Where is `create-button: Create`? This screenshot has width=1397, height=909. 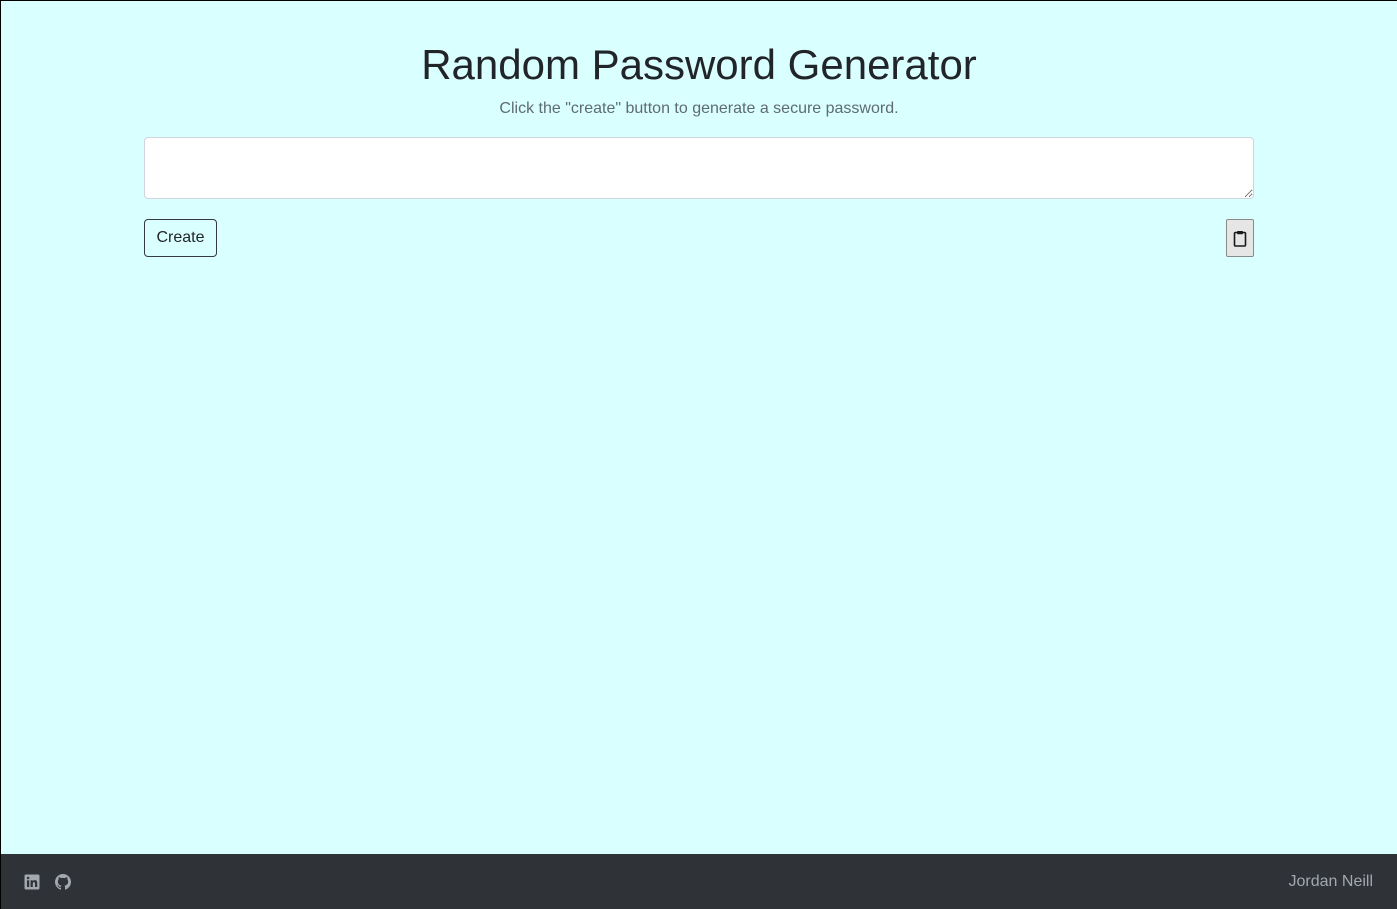
create-button: Create is located at coordinates (180, 238).